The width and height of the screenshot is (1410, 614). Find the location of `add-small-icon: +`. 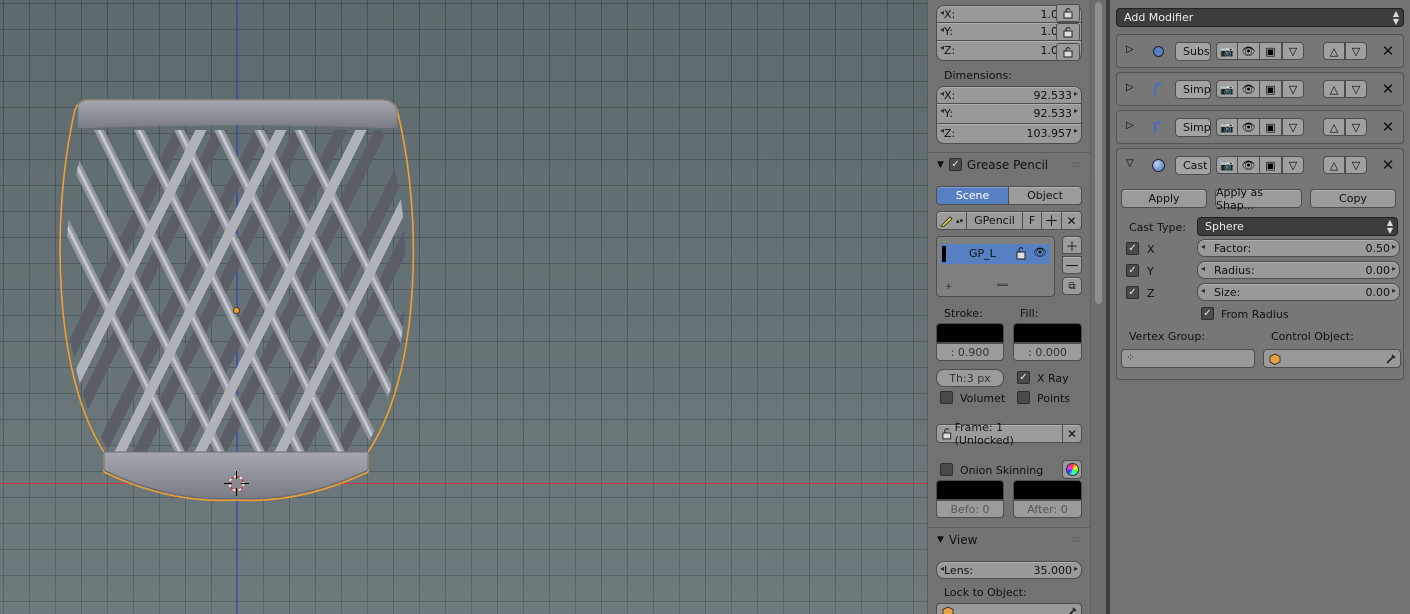

add-small-icon: + is located at coordinates (949, 287).